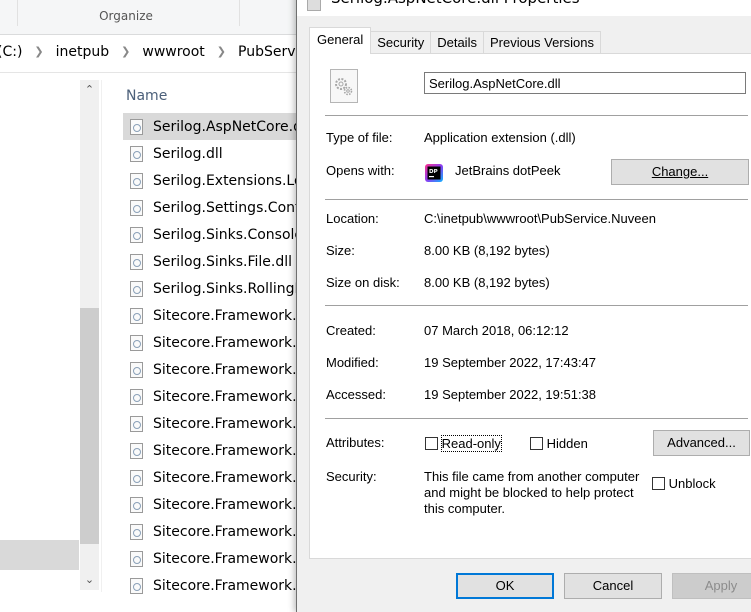 This screenshot has height=612, width=751. I want to click on breadcrumb-drive: (C:), so click(11, 52).